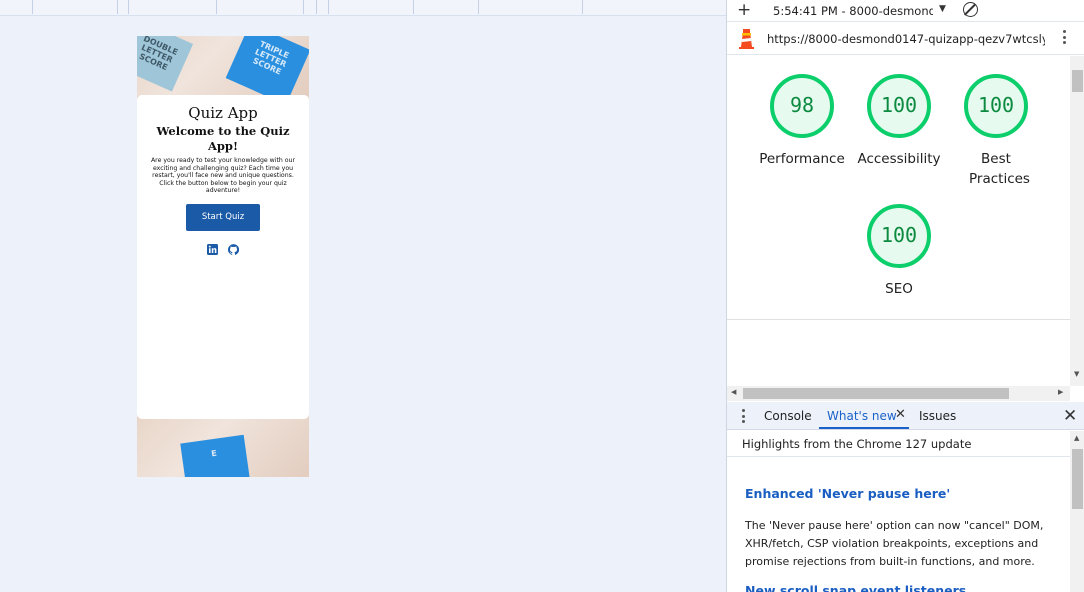  I want to click on viewport-ruler, so click(363, 8).